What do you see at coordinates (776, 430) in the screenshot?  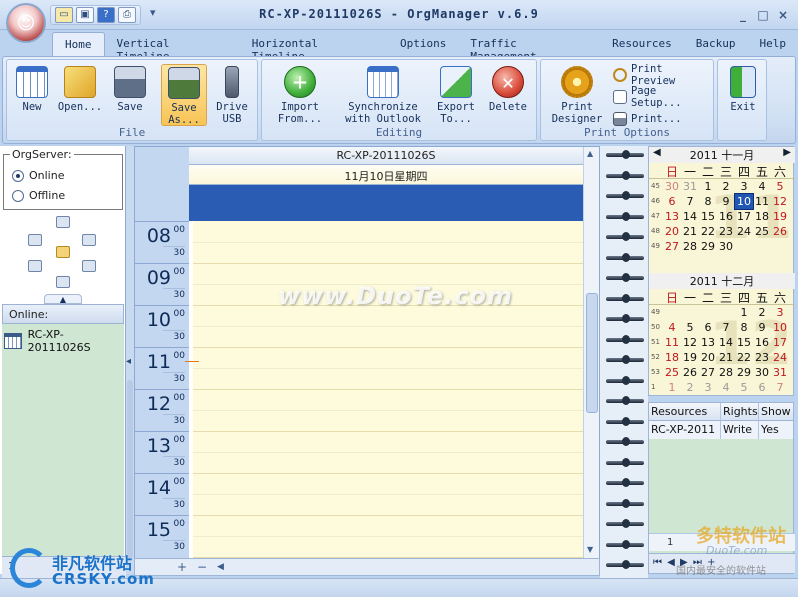 I see `cell-show: Yes` at bounding box center [776, 430].